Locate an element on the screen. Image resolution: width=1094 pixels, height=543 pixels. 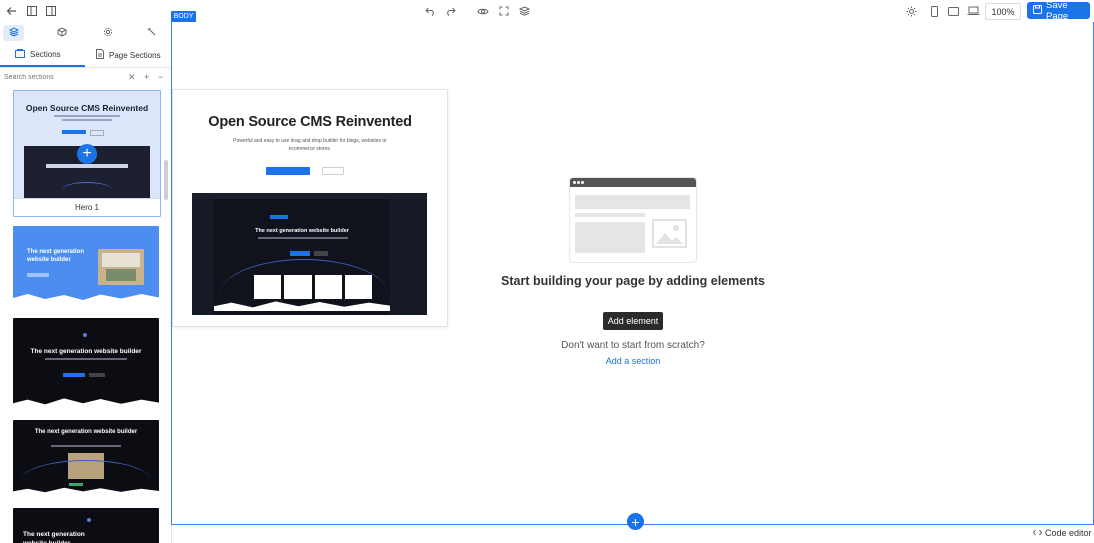
photo-window is located at coordinates (121, 260).